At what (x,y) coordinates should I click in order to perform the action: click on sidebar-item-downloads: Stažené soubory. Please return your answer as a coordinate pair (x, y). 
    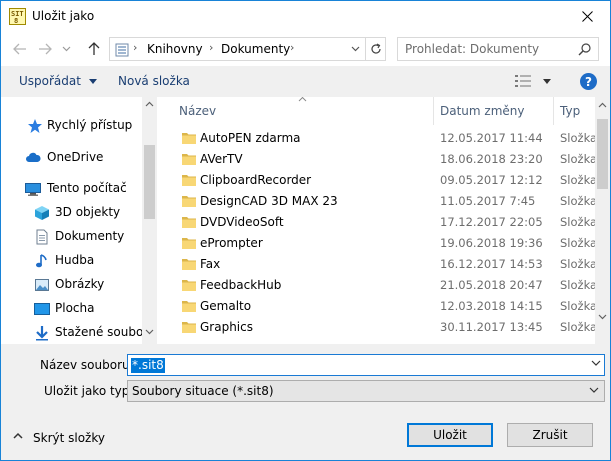
    Looking at the image, I should click on (78, 333).